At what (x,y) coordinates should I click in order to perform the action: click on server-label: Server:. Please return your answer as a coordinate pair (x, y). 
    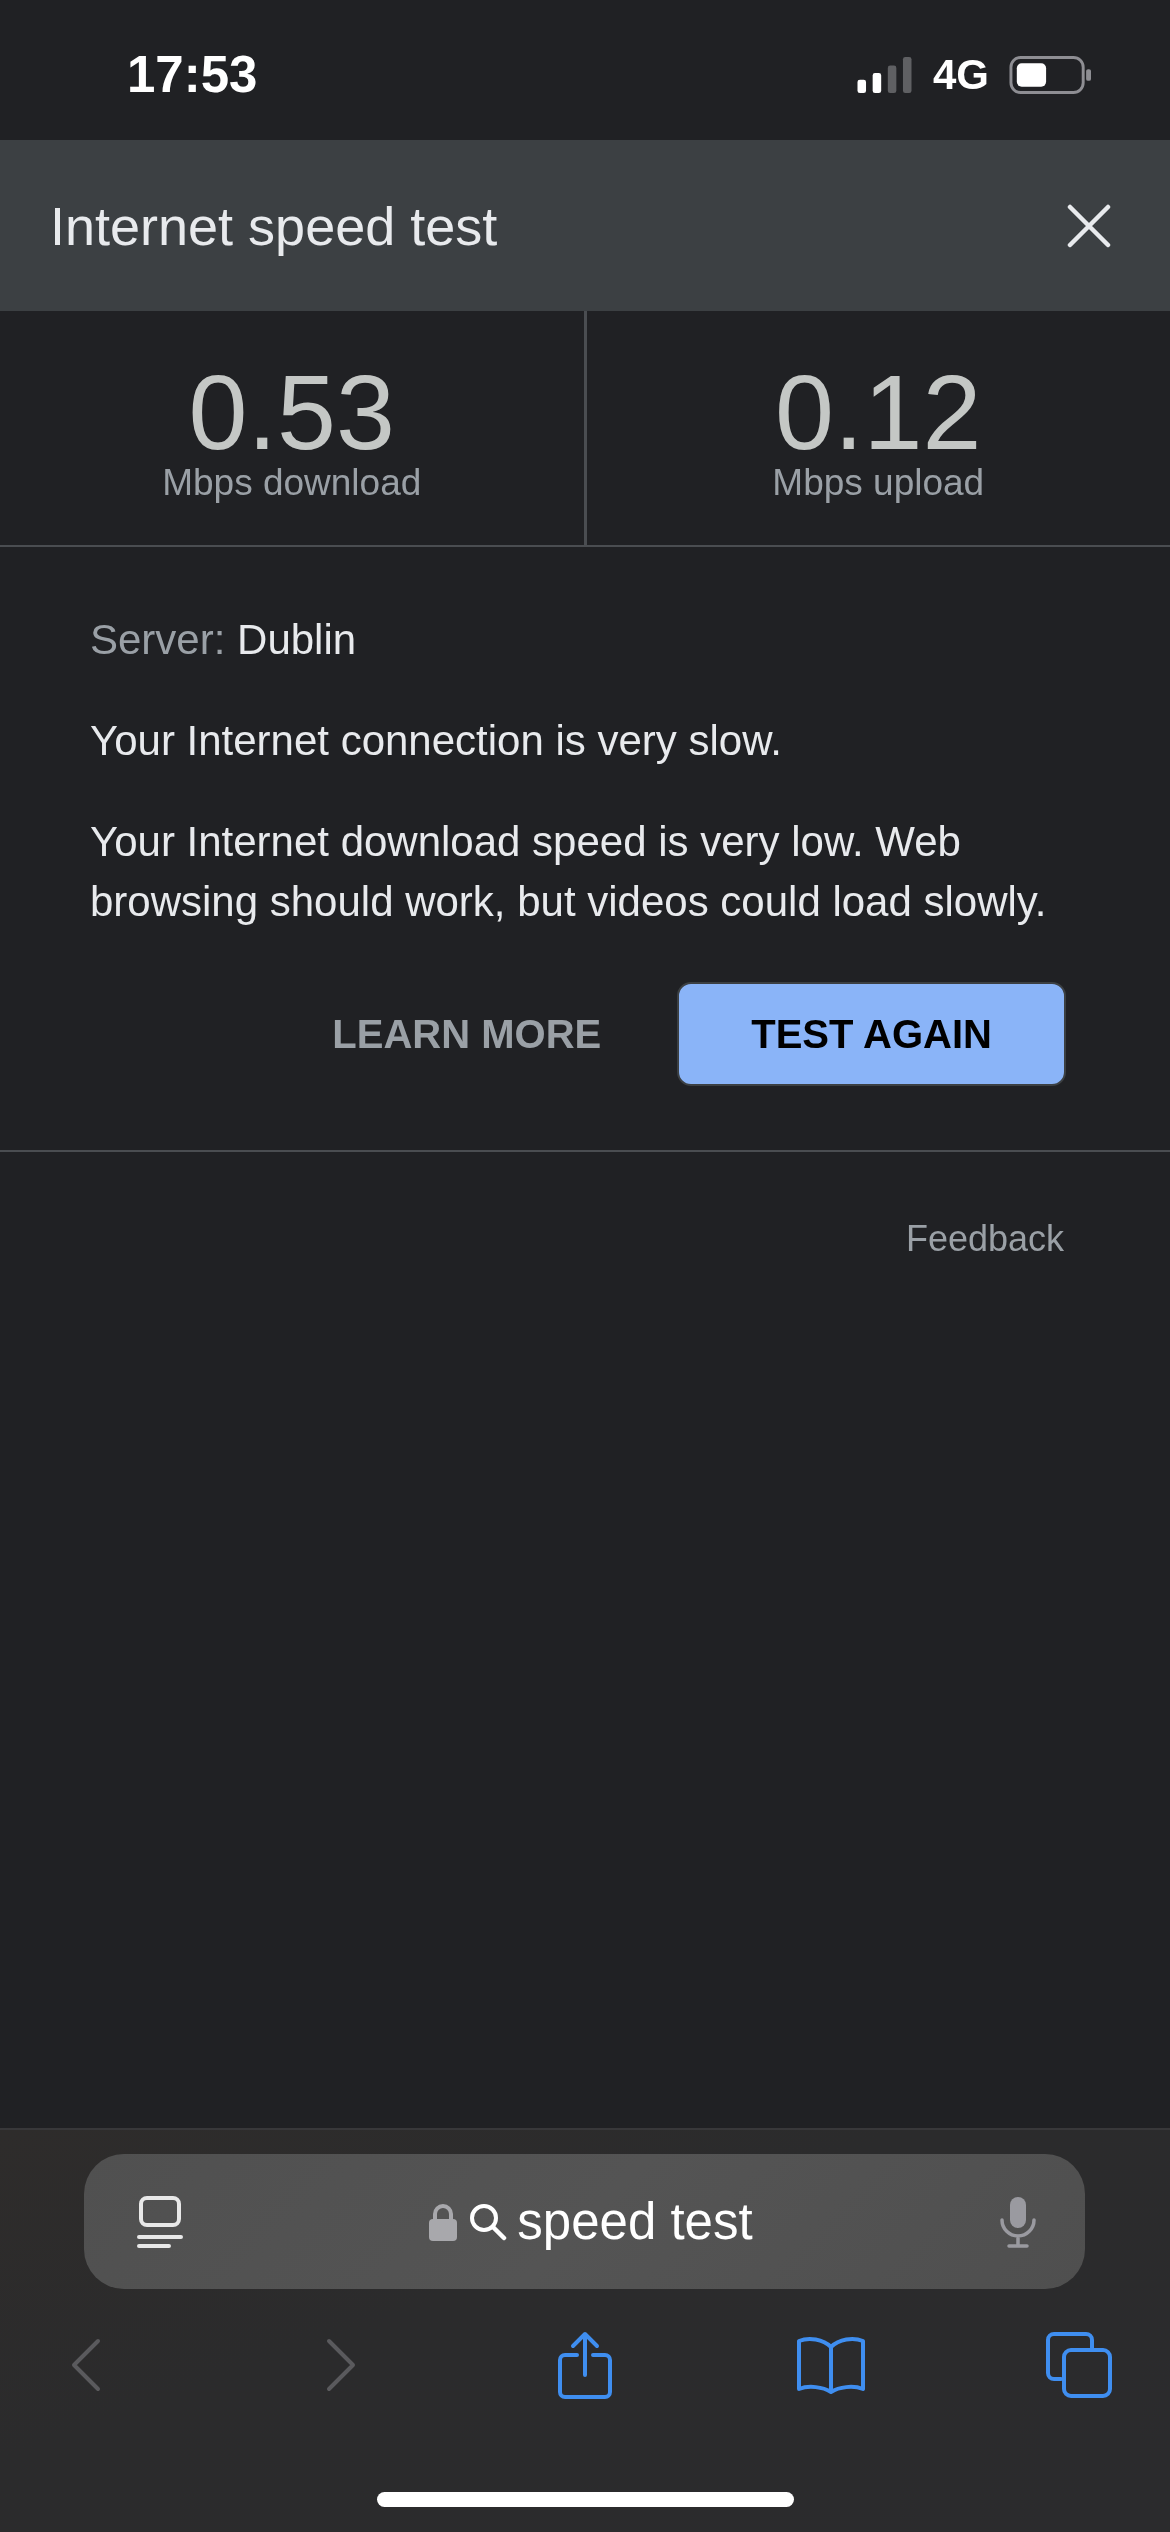
    Looking at the image, I should click on (158, 639).